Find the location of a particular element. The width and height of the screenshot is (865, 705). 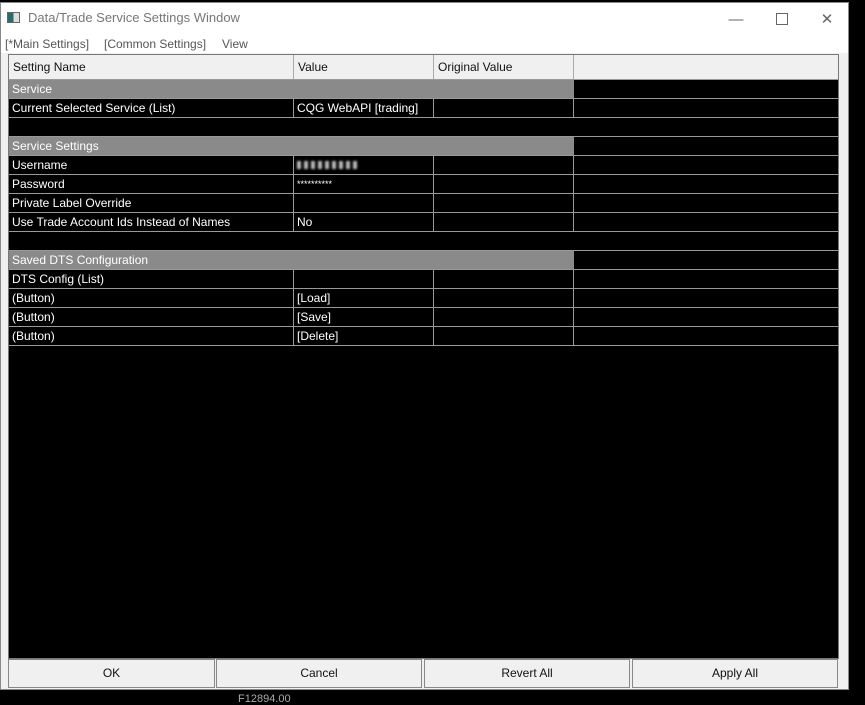

section-header: Service Settings is located at coordinates (423, 146).